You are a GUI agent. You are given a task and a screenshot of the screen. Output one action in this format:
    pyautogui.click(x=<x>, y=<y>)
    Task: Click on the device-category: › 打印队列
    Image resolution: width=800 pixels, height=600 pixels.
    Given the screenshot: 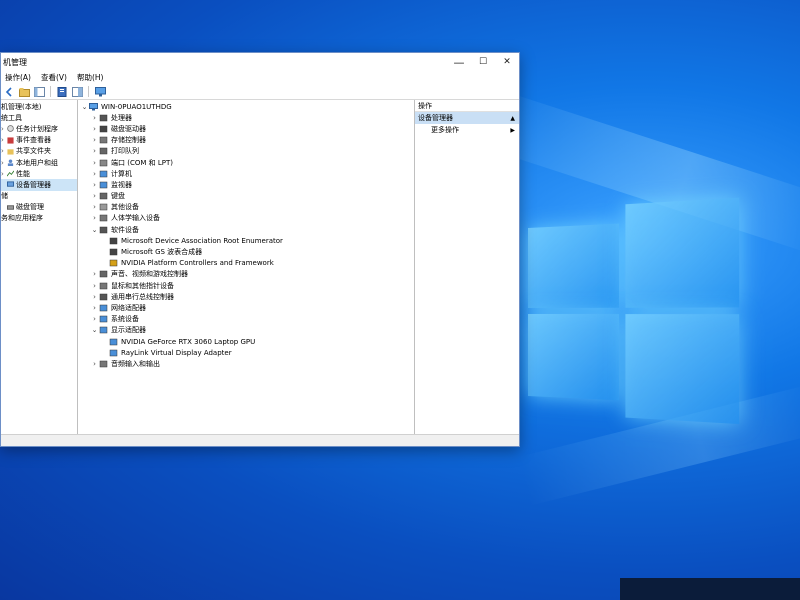 What is the action you would take?
    pyautogui.click(x=246, y=151)
    